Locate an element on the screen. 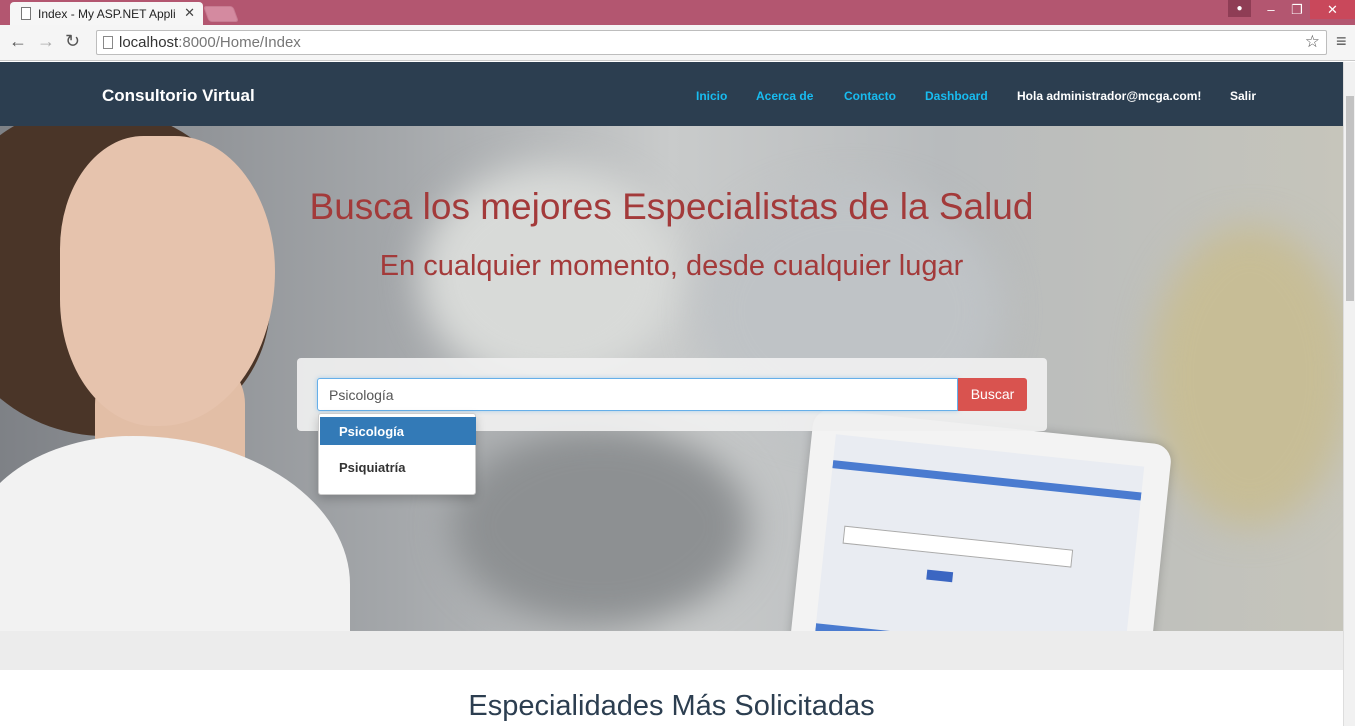 This screenshot has width=1355, height=726. address-bar: localhost:8000/Home/Index ☆ is located at coordinates (711, 42).